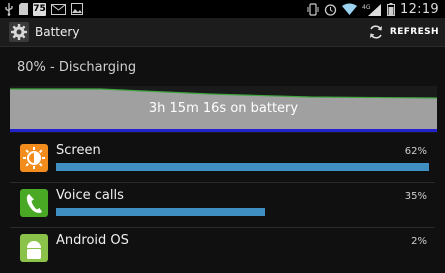  I want to click on action-bar: Battery REFRESH, so click(222, 32).